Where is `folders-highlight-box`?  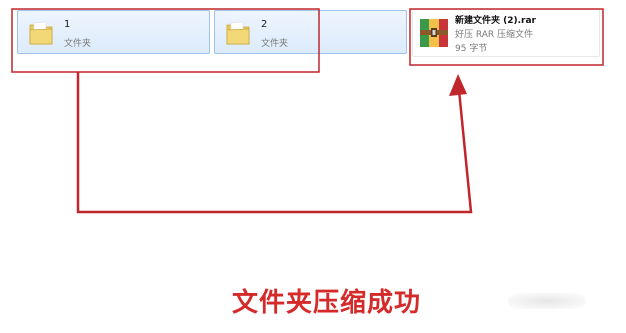
folders-highlight-box is located at coordinates (165, 40).